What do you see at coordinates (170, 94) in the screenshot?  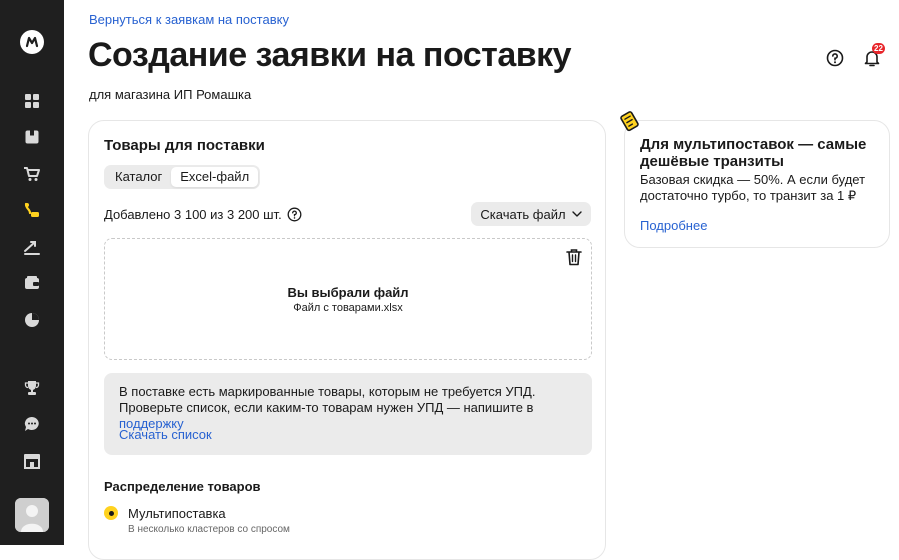 I see `page-subtitle: для магазина ИП Ромашка` at bounding box center [170, 94].